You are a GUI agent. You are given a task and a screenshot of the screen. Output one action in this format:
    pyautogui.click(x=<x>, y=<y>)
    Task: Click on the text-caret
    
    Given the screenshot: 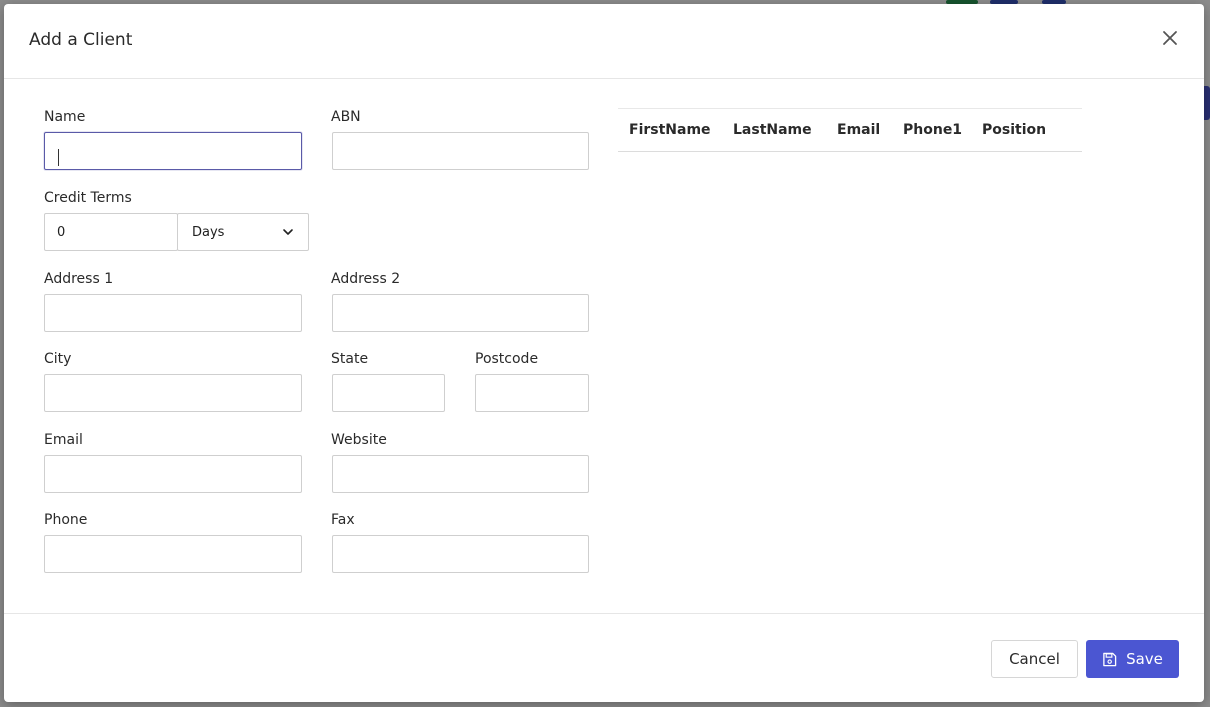 What is the action you would take?
    pyautogui.click(x=58, y=157)
    